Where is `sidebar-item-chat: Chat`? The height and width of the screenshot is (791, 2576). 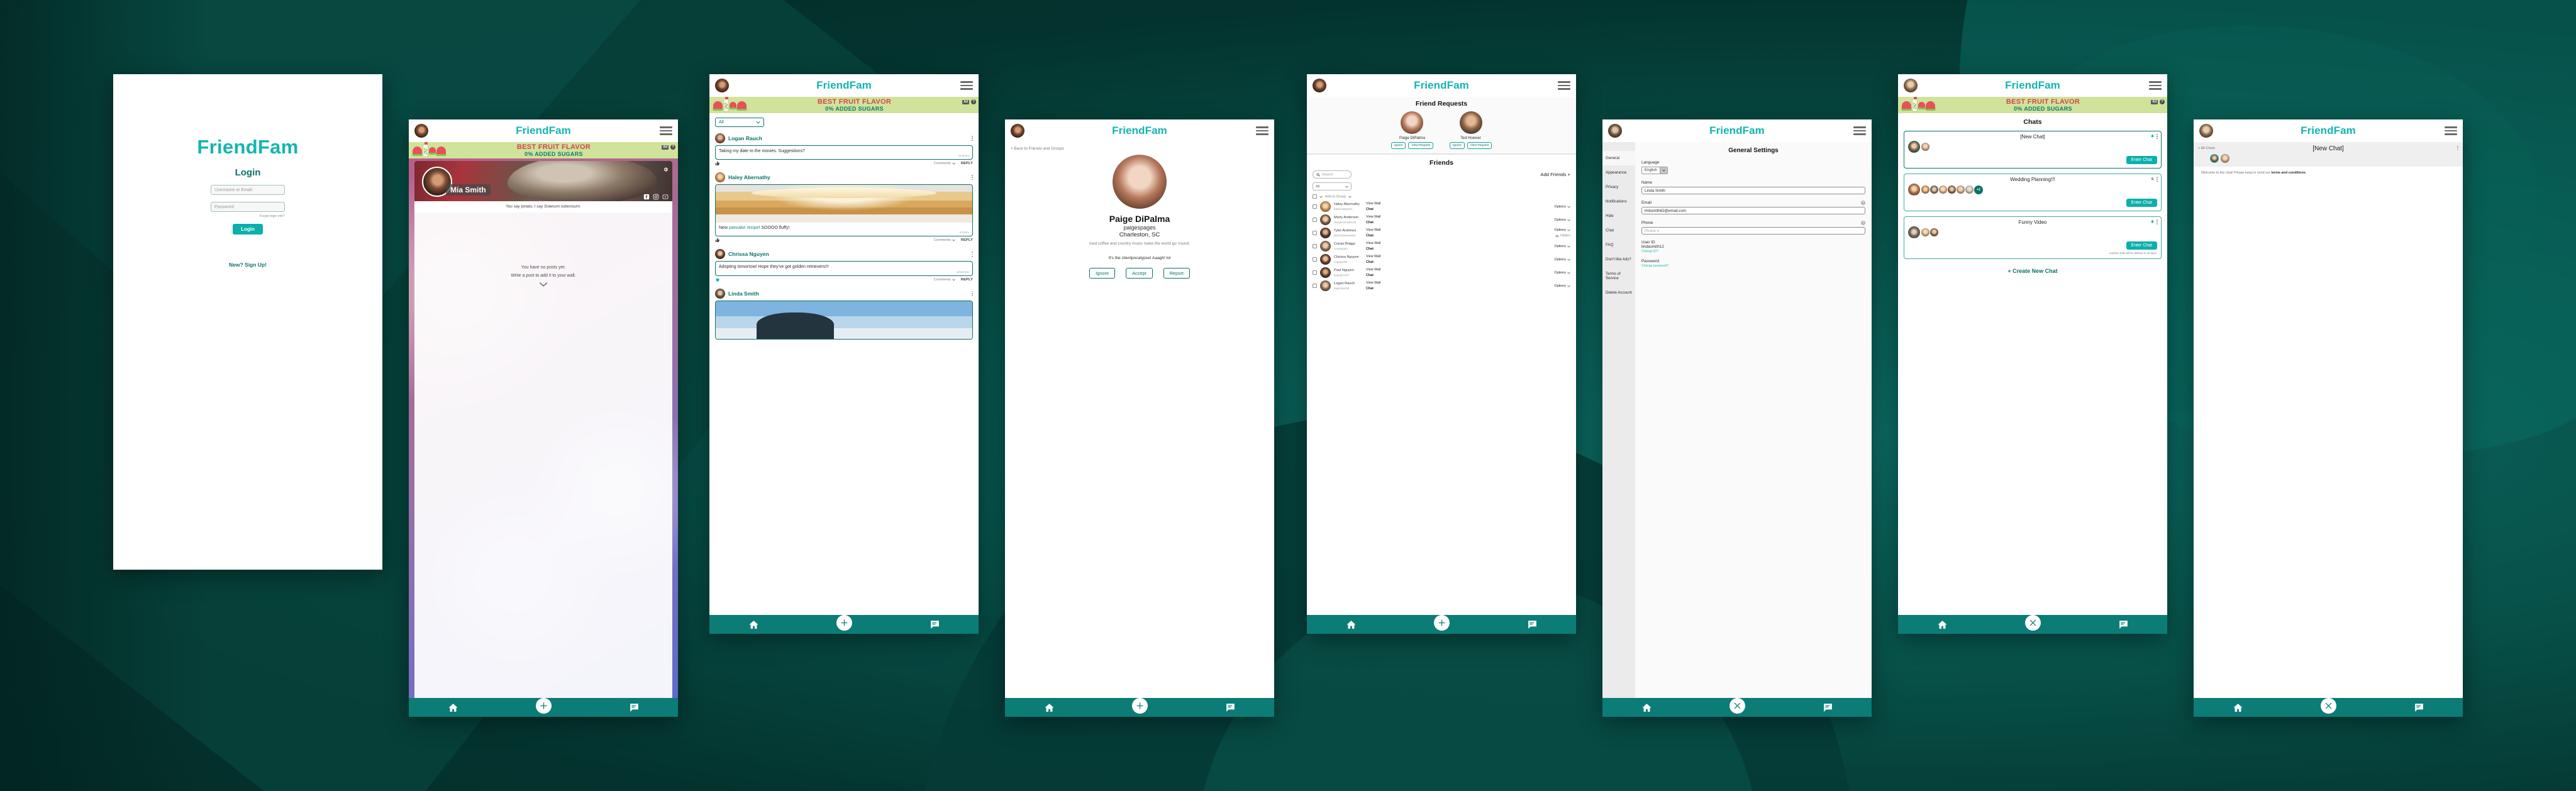
sidebar-item-chat: Chat is located at coordinates (1618, 231).